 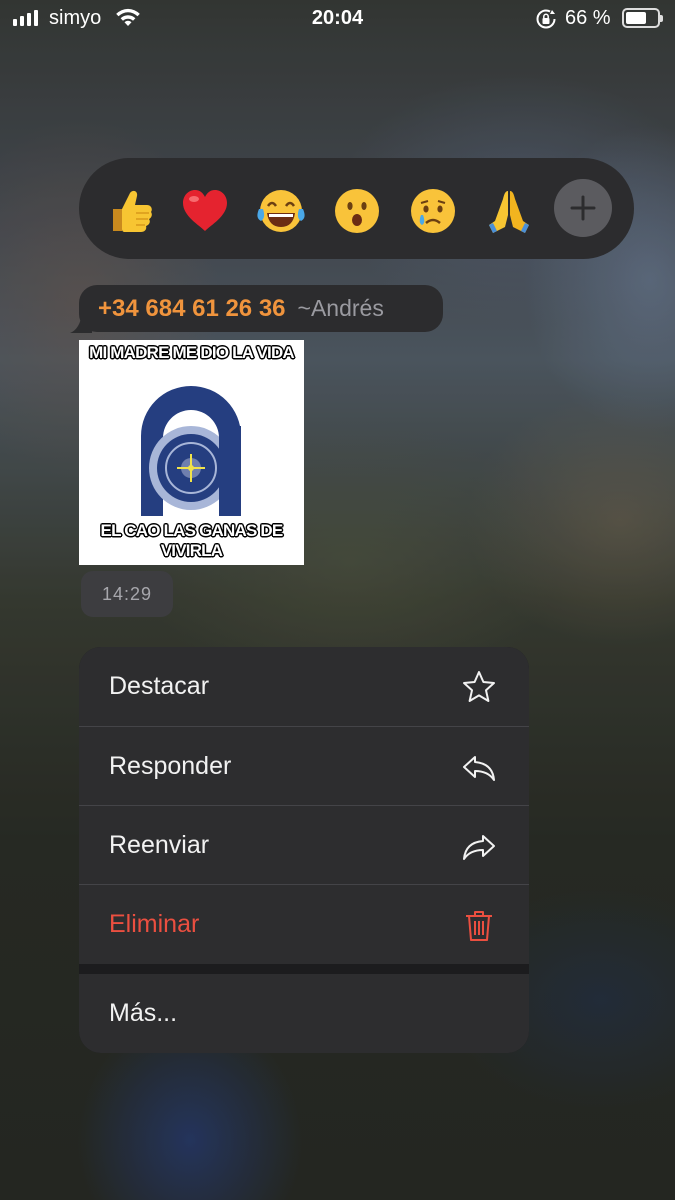 What do you see at coordinates (205, 211) in the screenshot?
I see `red-heart-icon` at bounding box center [205, 211].